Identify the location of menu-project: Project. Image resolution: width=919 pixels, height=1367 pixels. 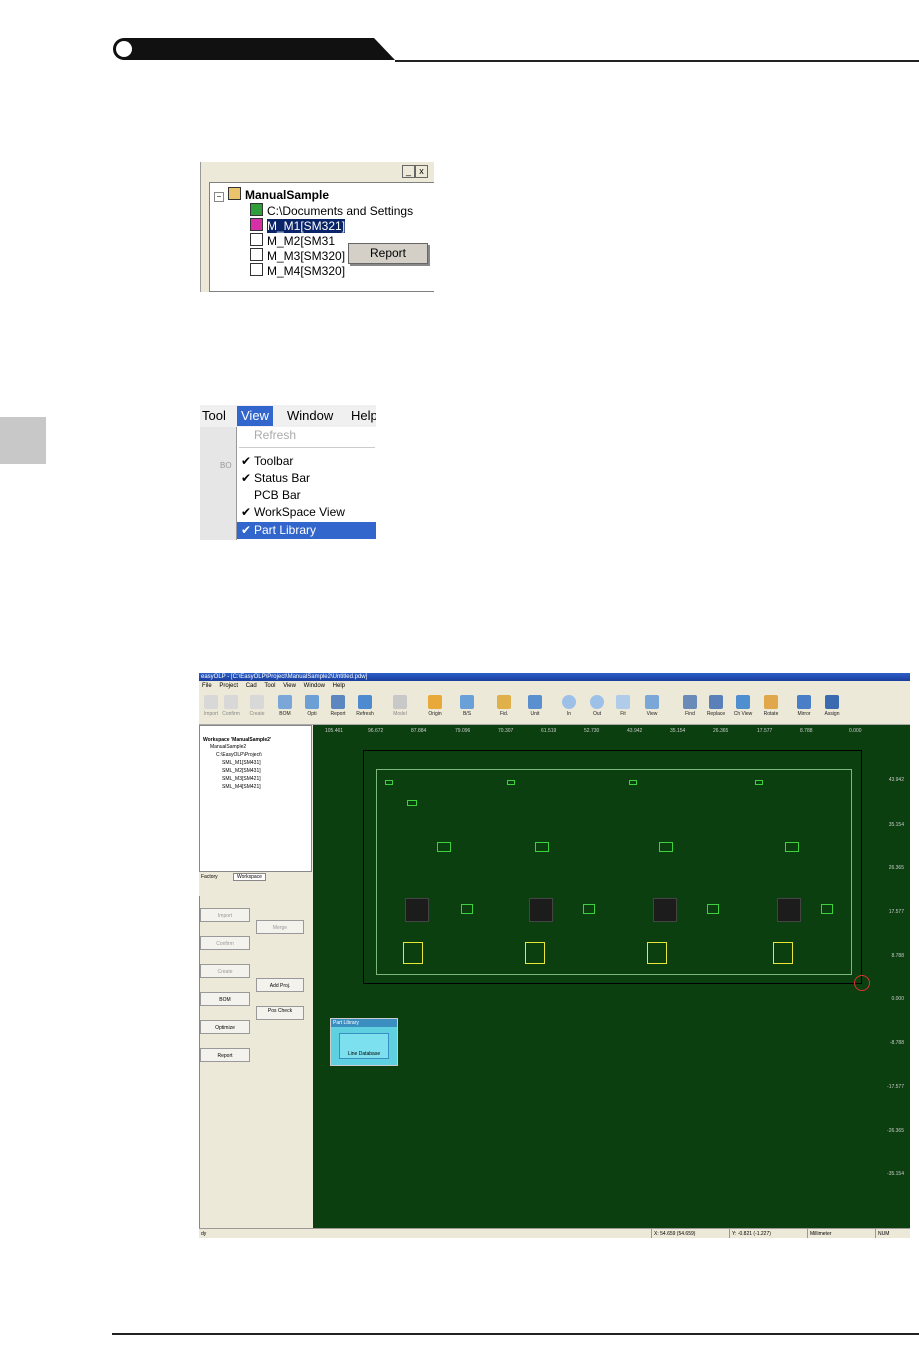
(228, 686).